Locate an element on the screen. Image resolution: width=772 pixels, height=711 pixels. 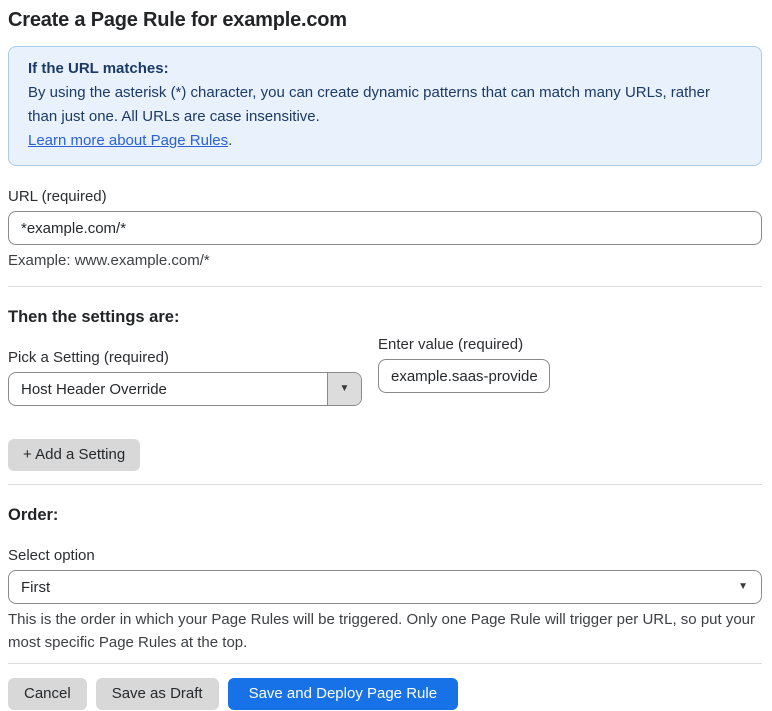
order-select-value: First is located at coordinates (36, 587).